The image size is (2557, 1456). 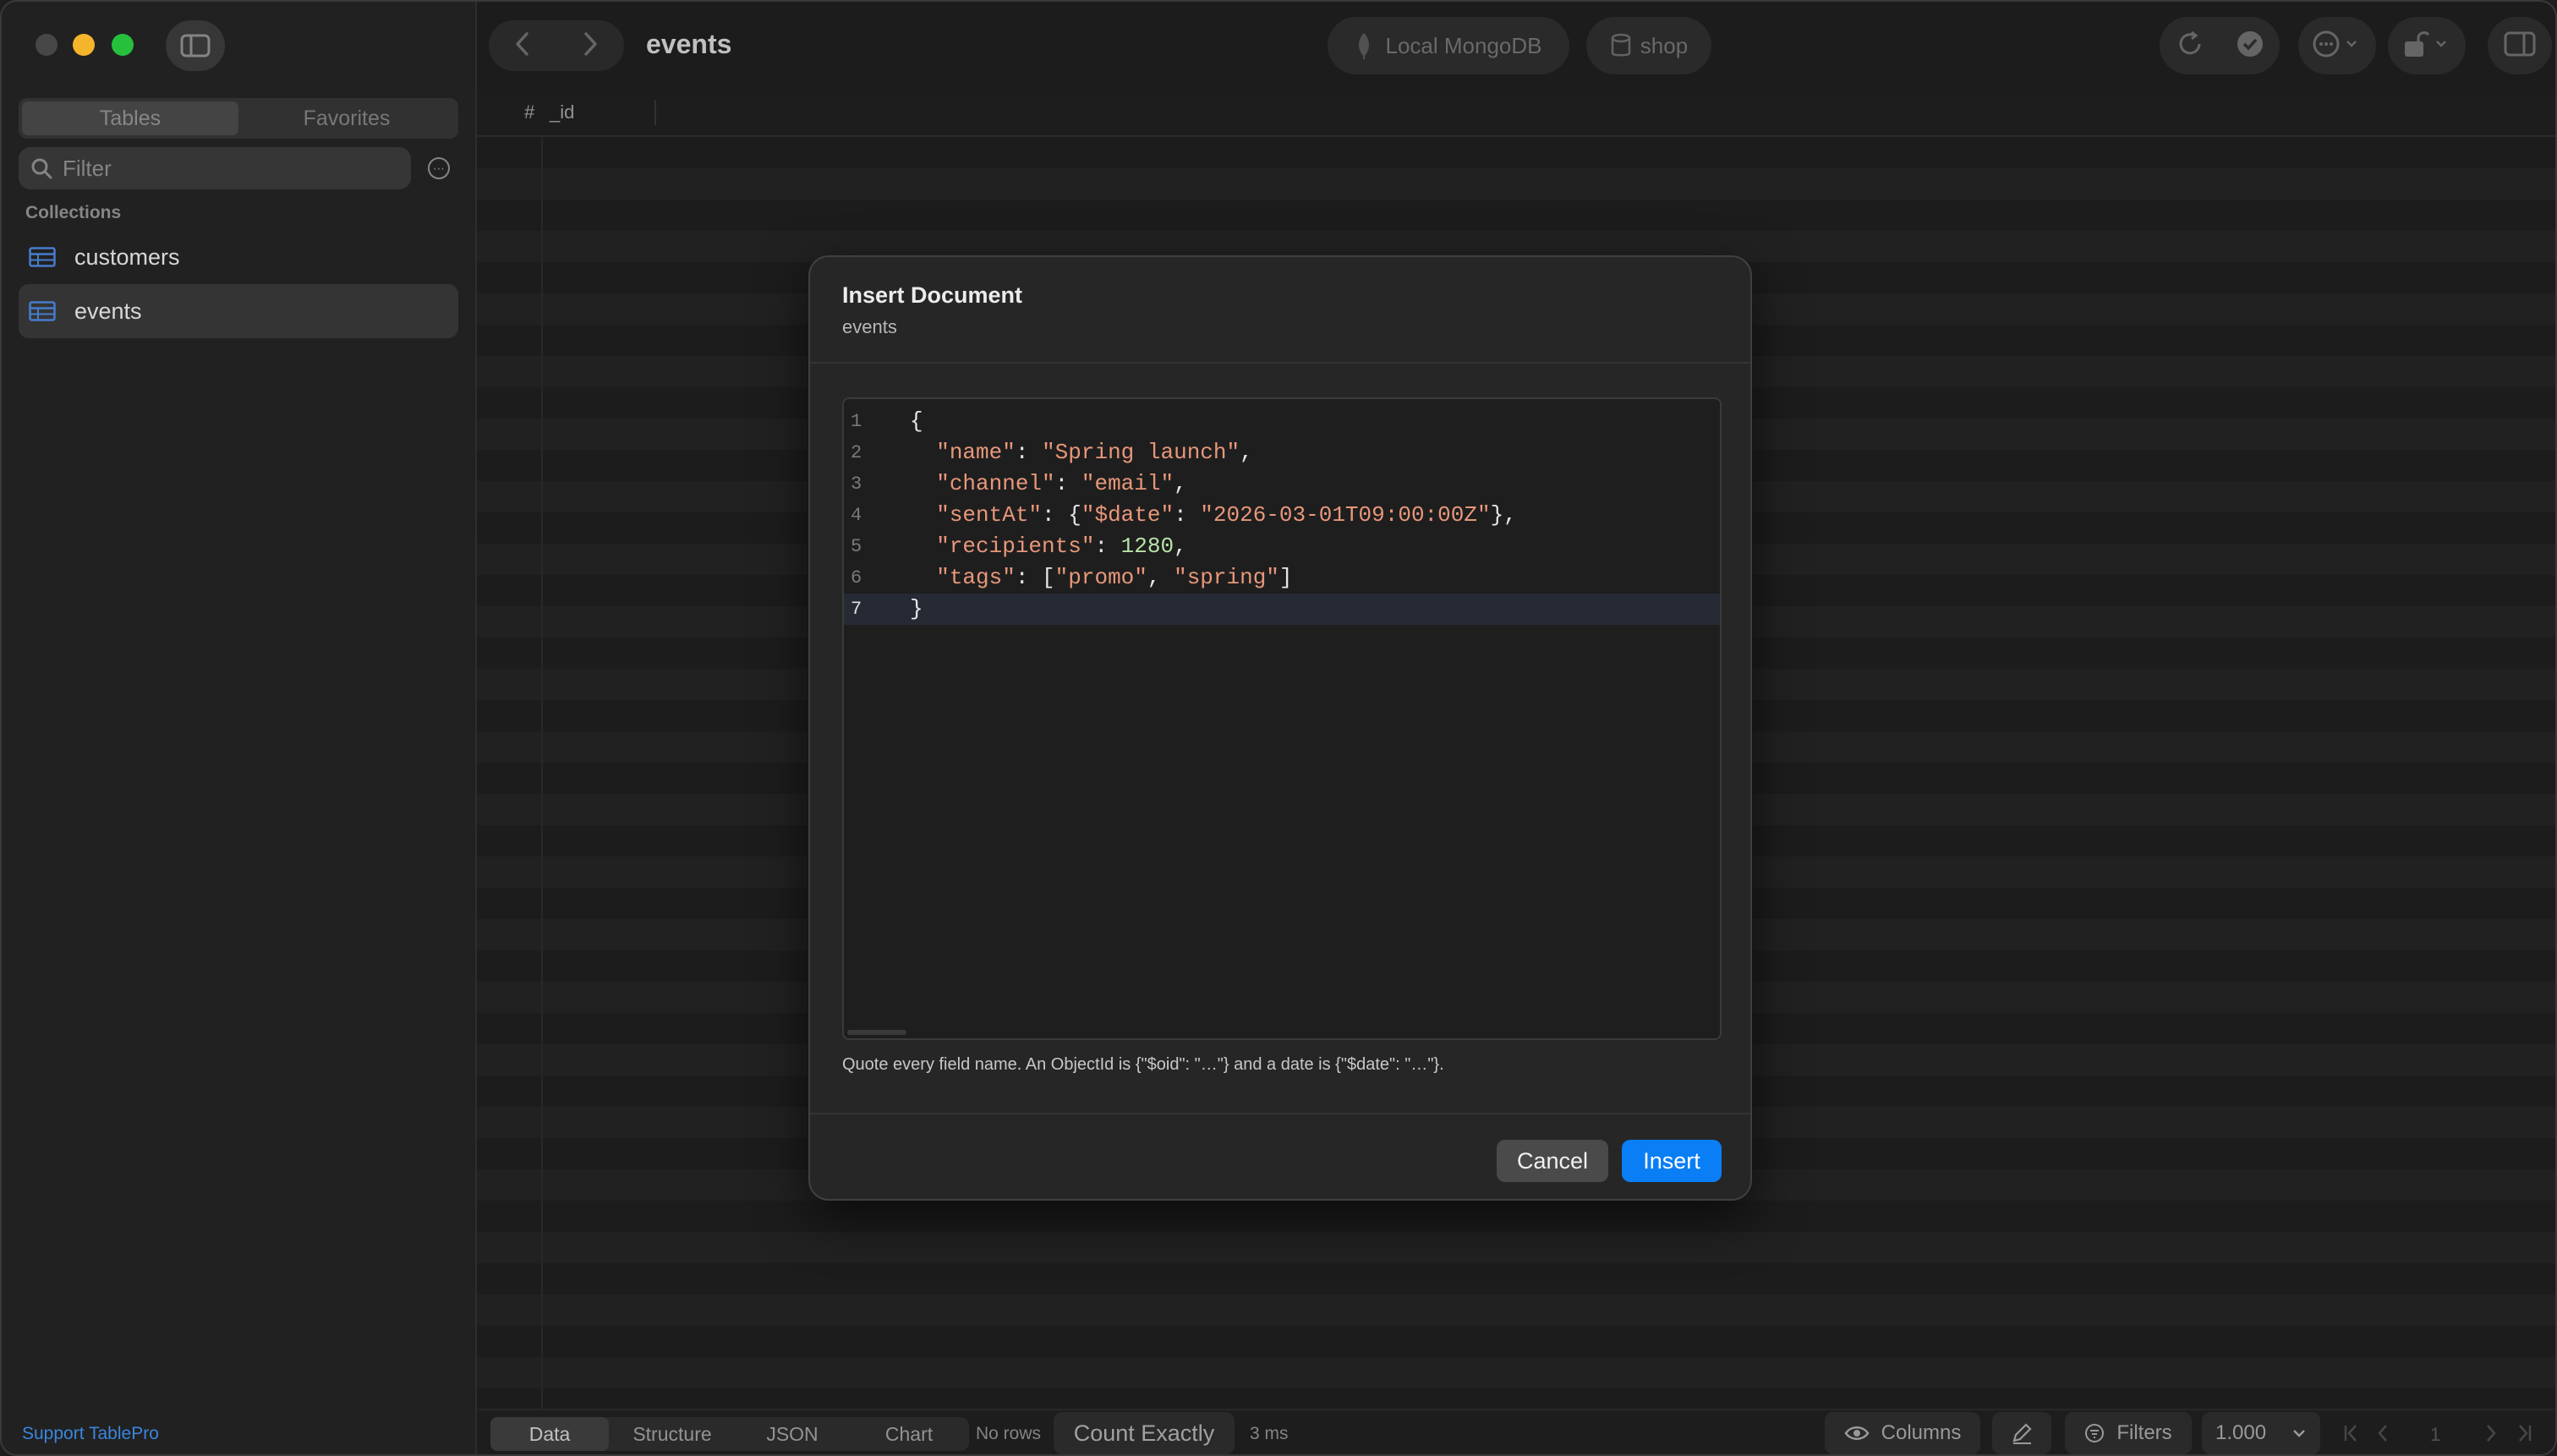 I want to click on cancel-button: Cancel, so click(x=1552, y=1161).